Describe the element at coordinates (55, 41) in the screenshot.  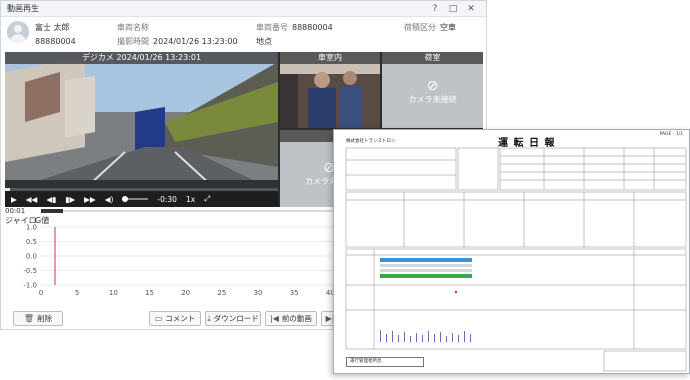
I see `driver-id: 88880004` at that location.